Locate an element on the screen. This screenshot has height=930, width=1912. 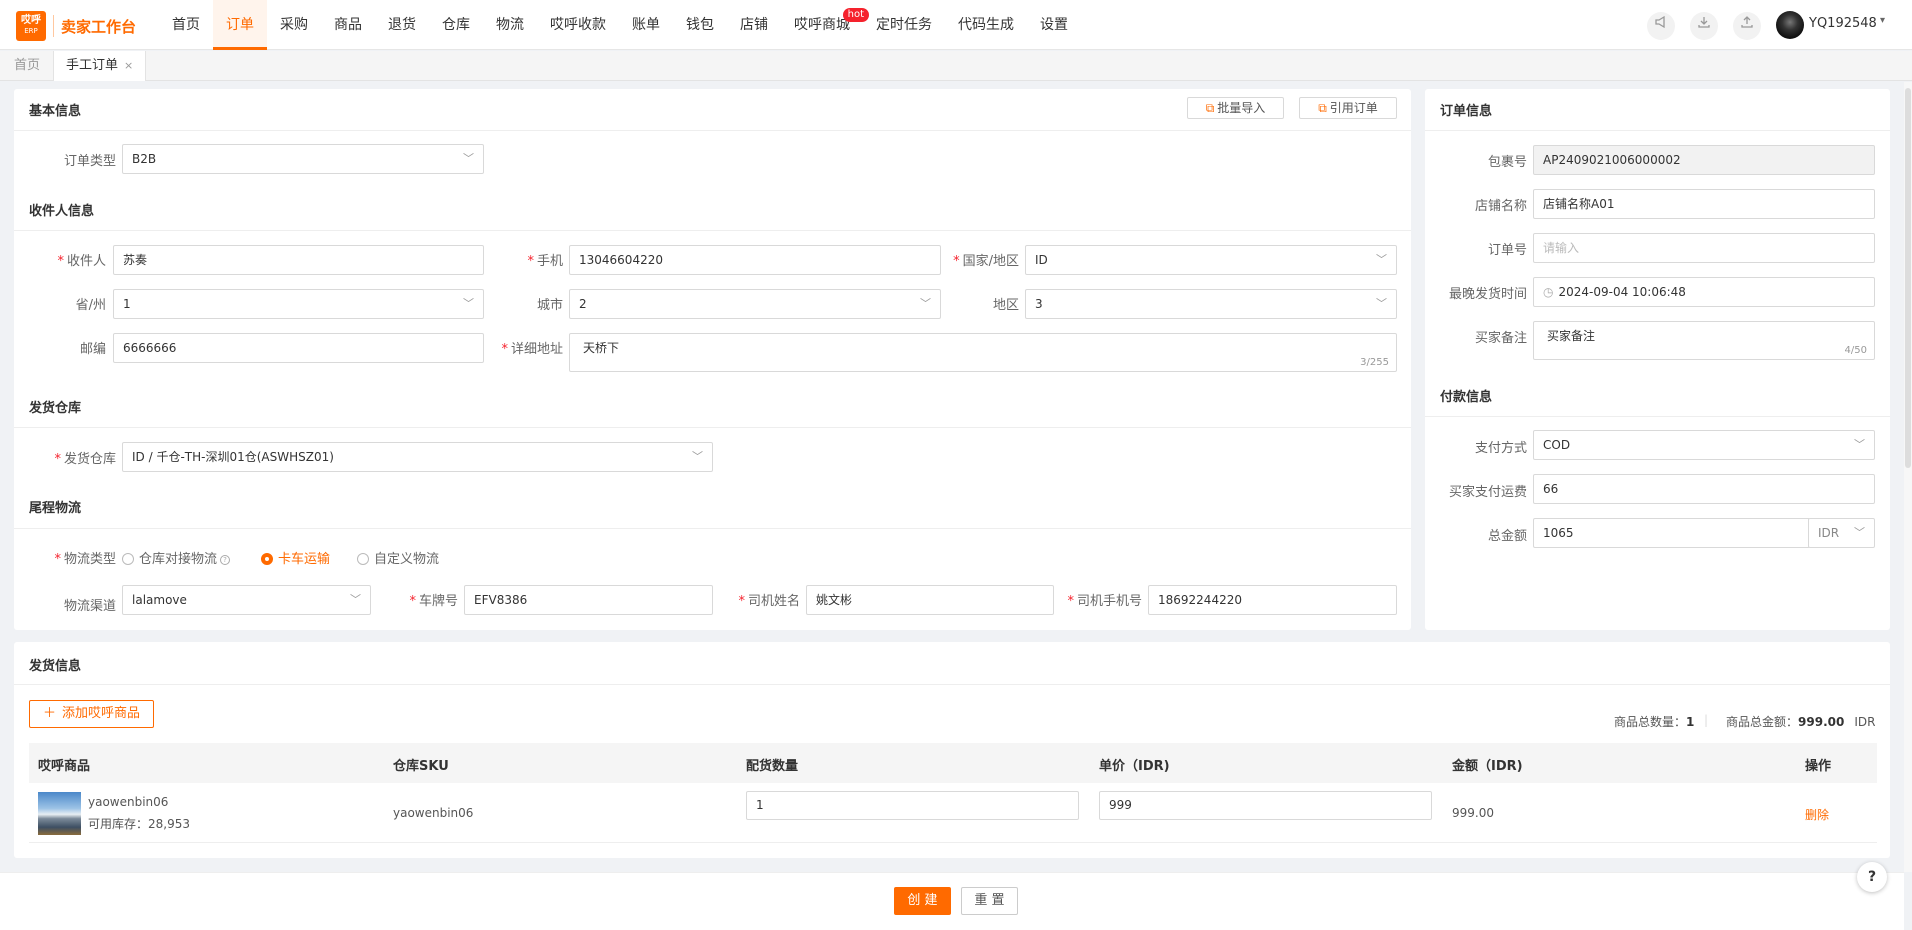
order-no-input: 请输入 is located at coordinates (1704, 248).